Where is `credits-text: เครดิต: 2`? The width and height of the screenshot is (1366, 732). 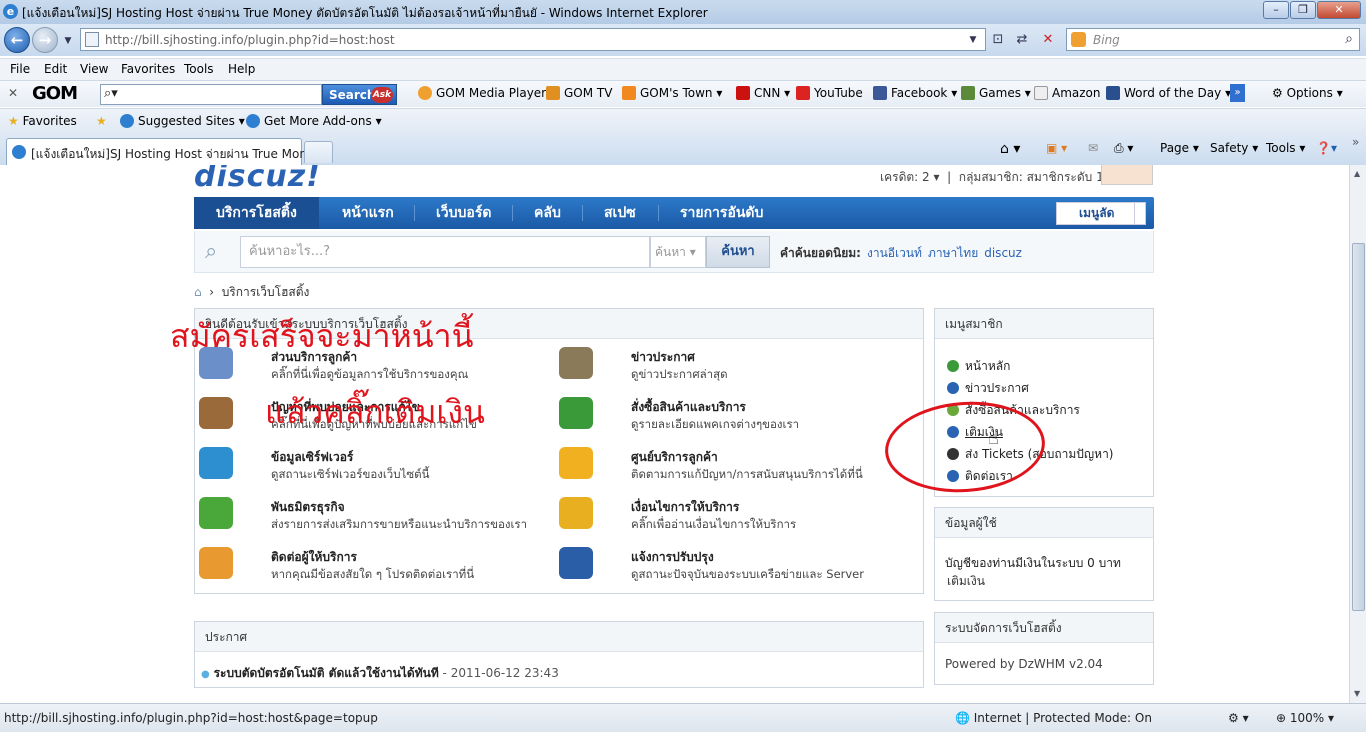
credits-text: เครดิต: 2 is located at coordinates (905, 177).